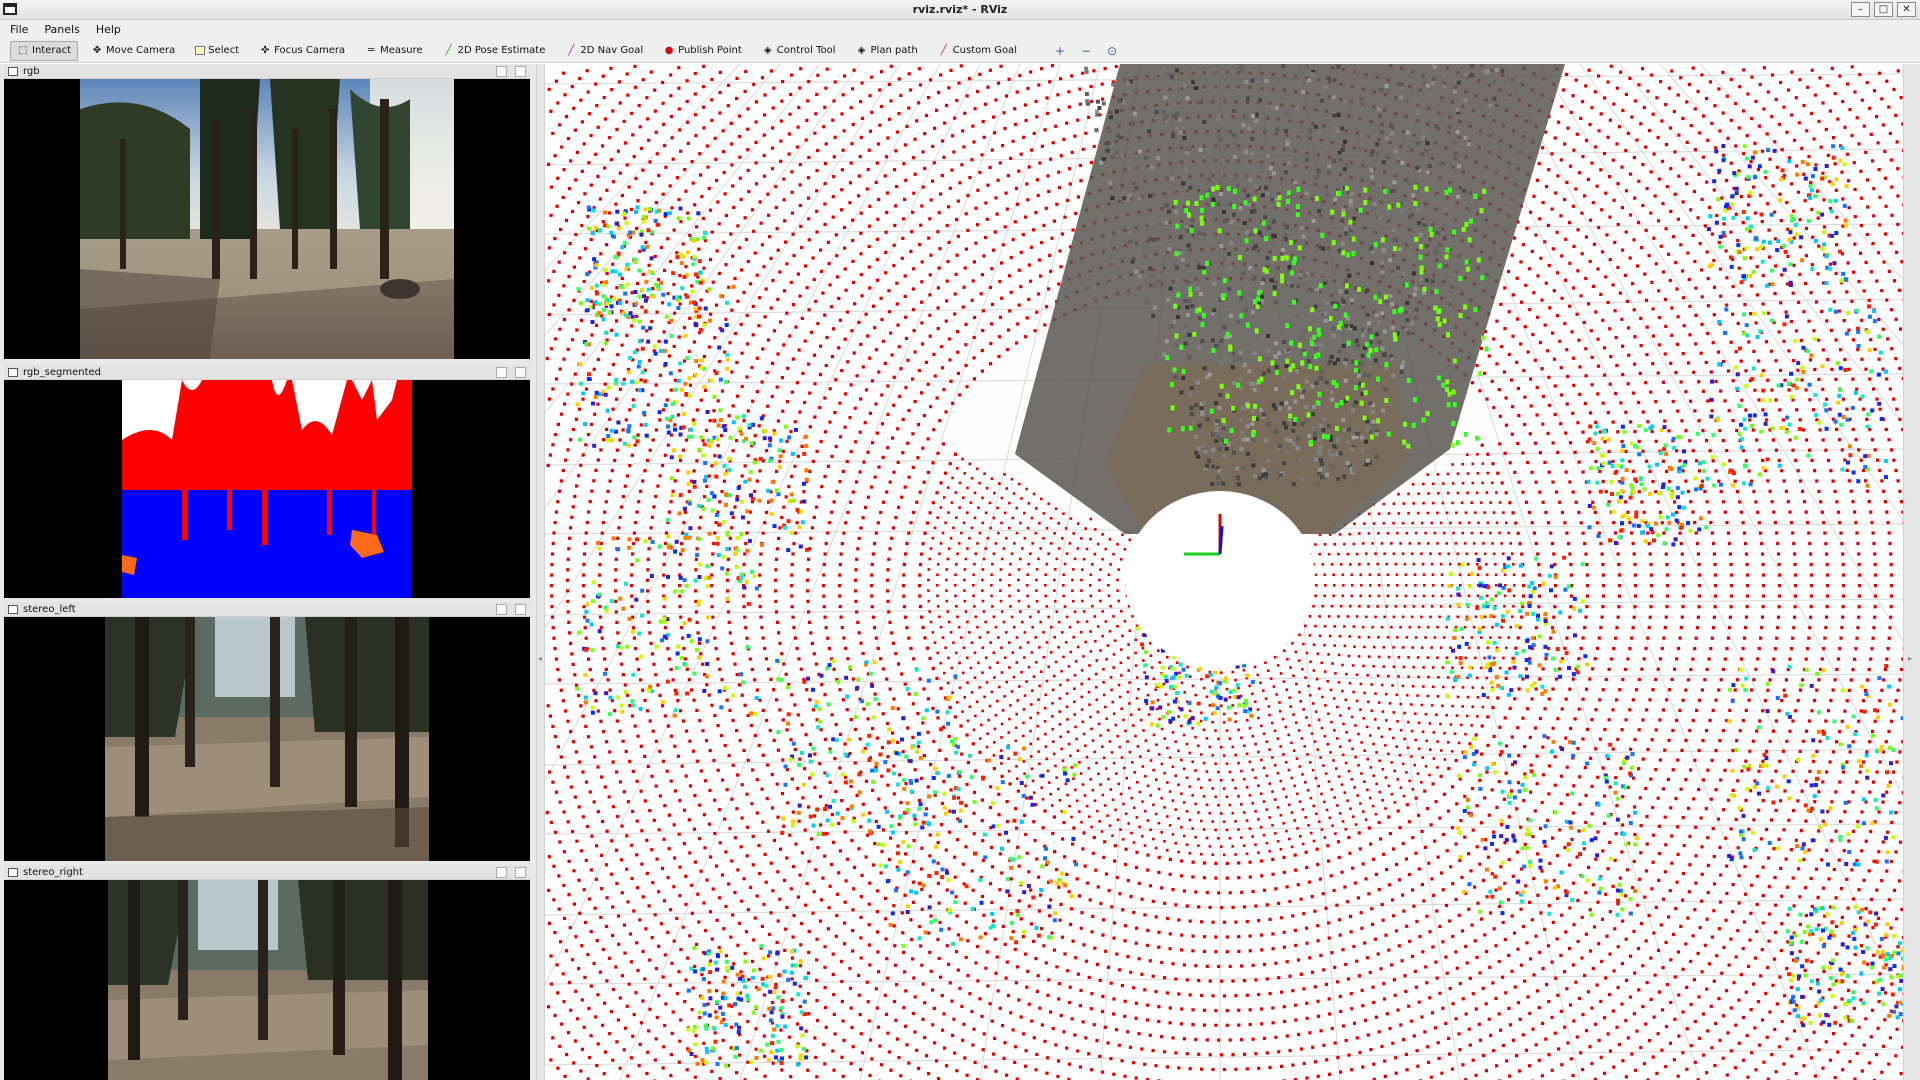 This screenshot has height=1080, width=1920. Describe the element at coordinates (806, 50) in the screenshot. I see `tool-label: Control Tool` at that location.